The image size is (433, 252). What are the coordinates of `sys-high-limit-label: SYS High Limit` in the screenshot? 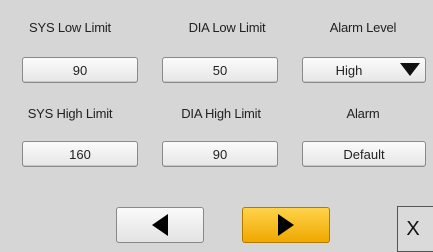 It's located at (70, 113).